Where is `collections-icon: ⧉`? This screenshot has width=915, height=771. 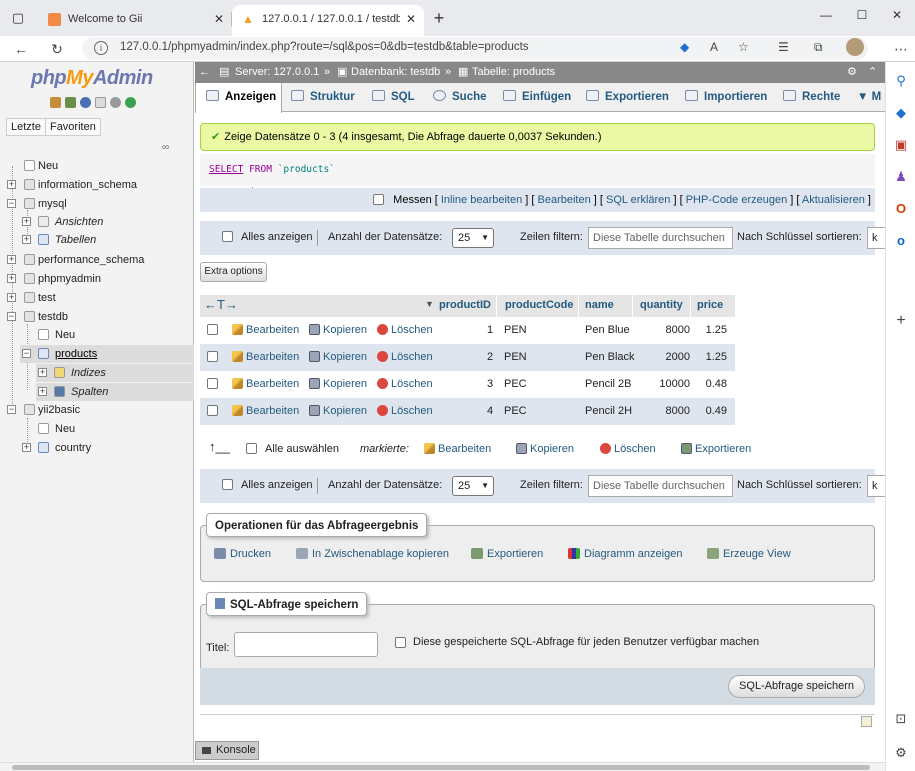
collections-icon: ⧉ is located at coordinates (818, 47).